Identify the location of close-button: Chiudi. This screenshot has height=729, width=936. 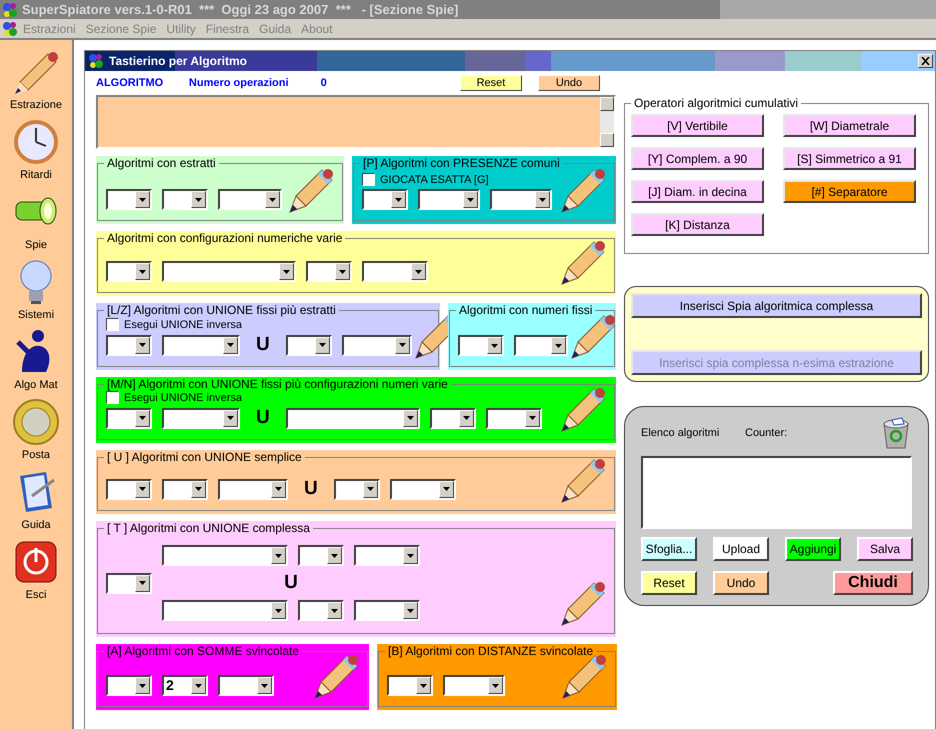
(873, 583).